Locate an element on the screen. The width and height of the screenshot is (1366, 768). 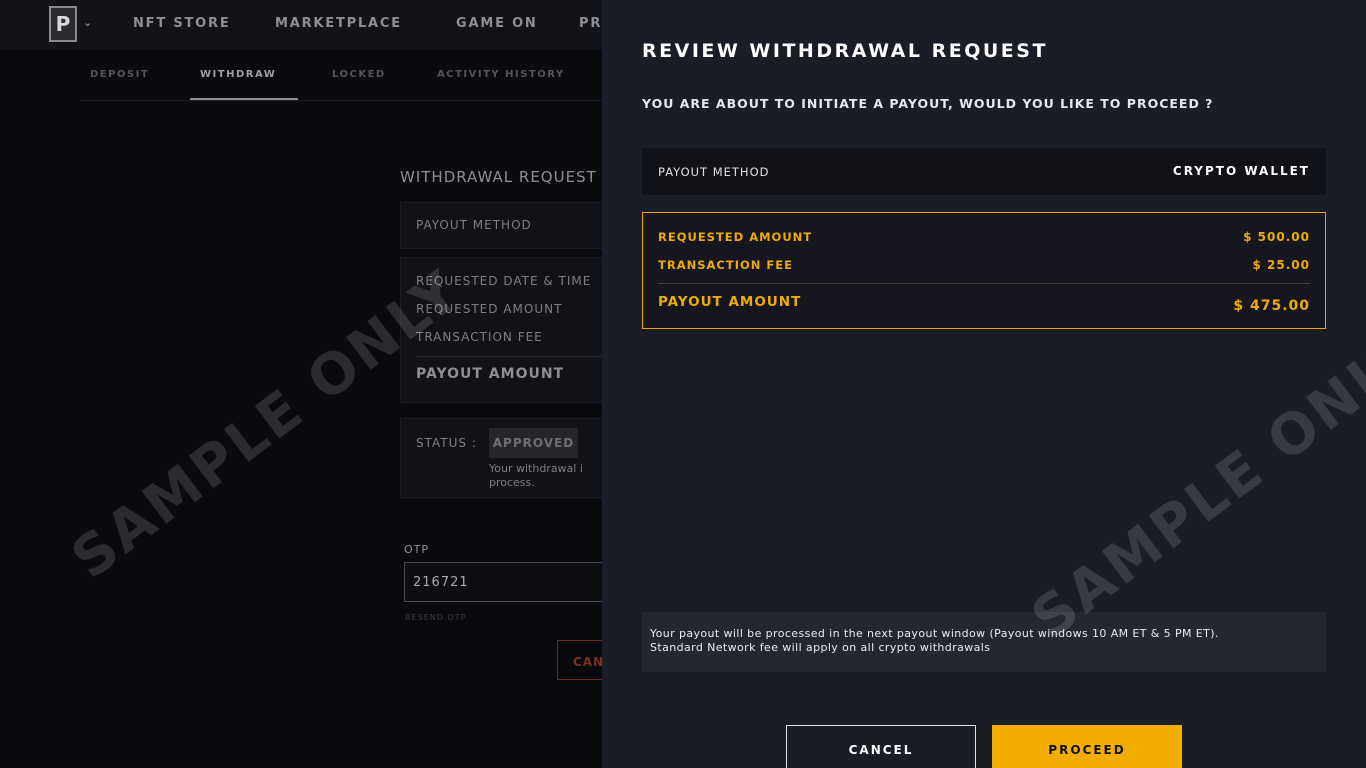
status-note-line: Your withdrawal i is located at coordinates (536, 468).